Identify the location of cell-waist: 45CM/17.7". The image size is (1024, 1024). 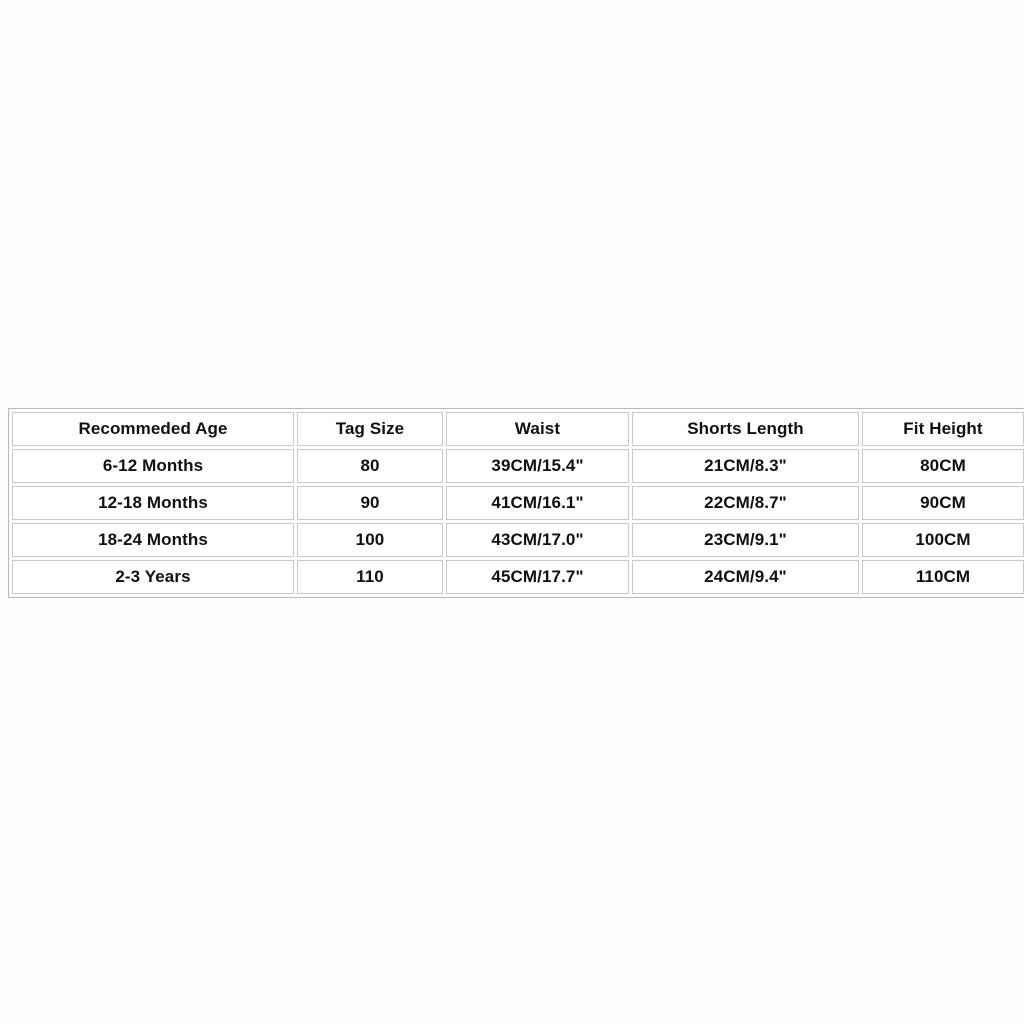
(537, 577).